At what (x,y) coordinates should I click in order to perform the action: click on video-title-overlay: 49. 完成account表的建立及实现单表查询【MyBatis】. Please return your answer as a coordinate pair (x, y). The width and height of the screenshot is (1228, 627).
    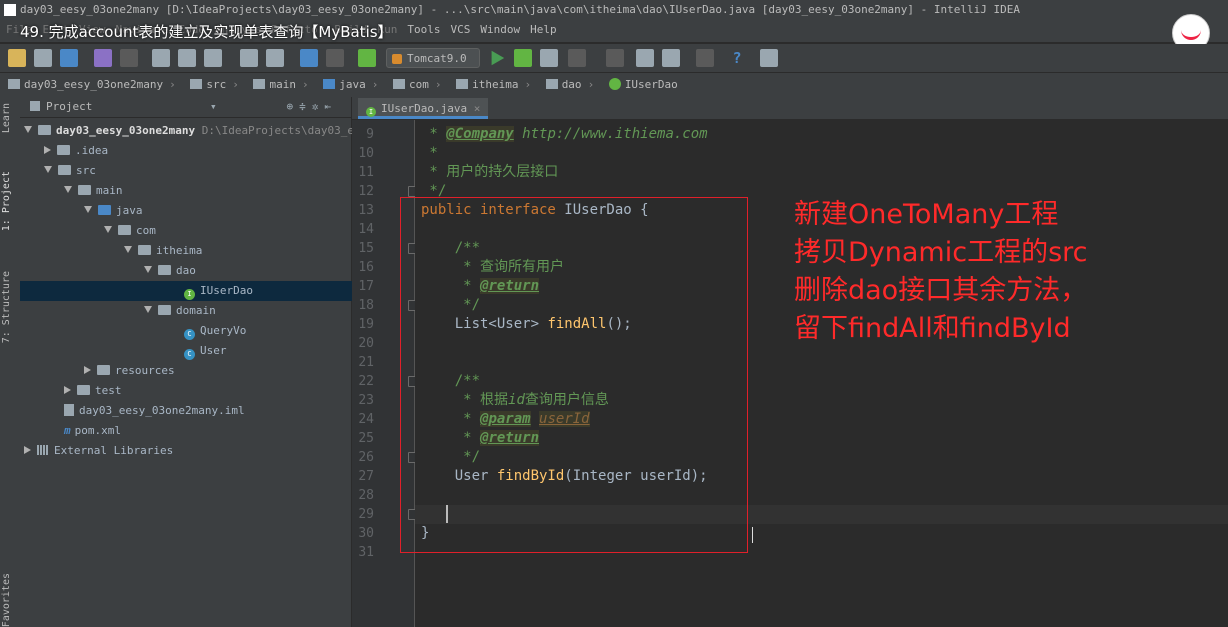
    Looking at the image, I should click on (206, 32).